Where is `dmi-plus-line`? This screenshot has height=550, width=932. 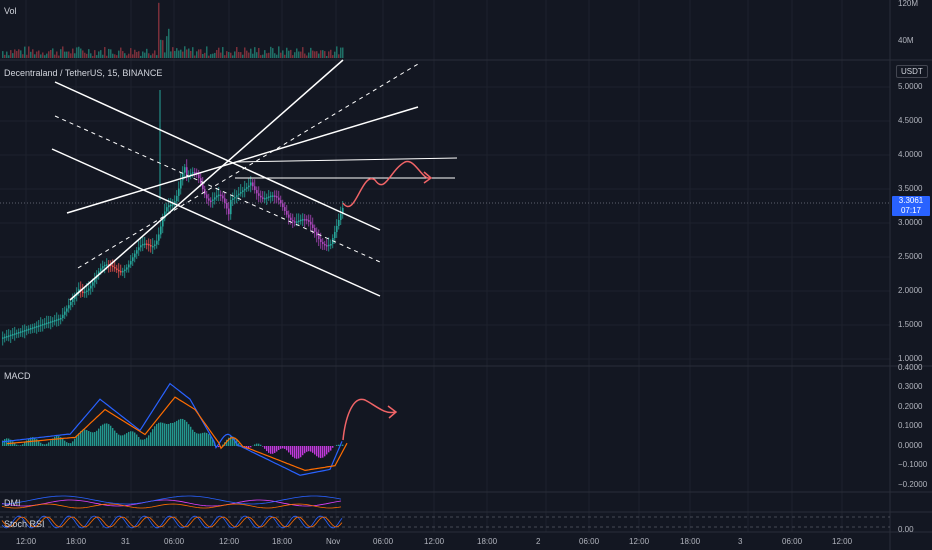 dmi-plus-line is located at coordinates (171, 503).